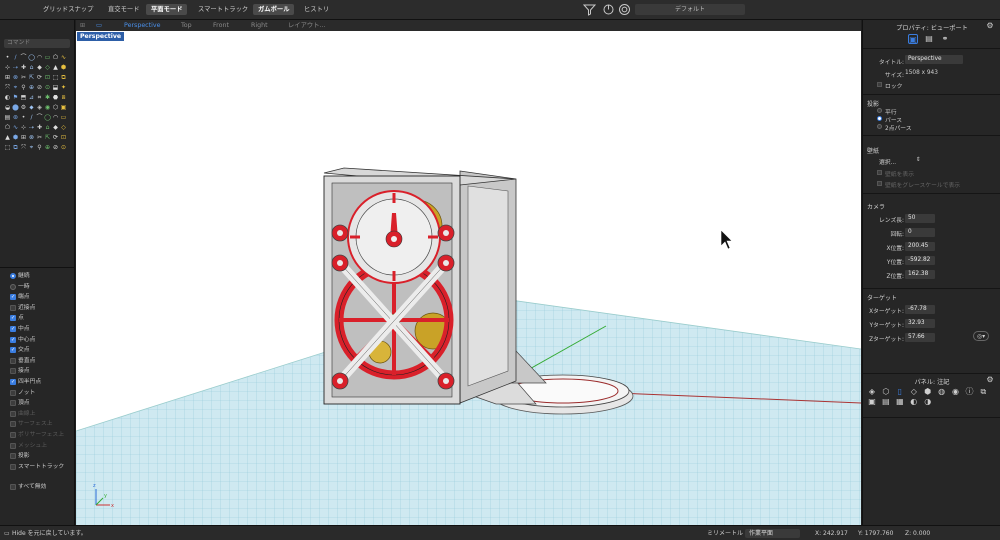  I want to click on tool-icon: •, so click(7, 57).